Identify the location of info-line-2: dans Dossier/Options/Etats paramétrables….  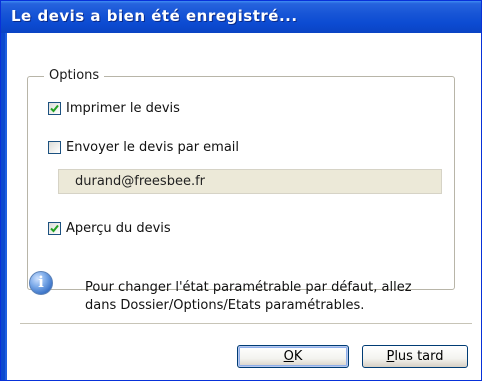
(225, 305).